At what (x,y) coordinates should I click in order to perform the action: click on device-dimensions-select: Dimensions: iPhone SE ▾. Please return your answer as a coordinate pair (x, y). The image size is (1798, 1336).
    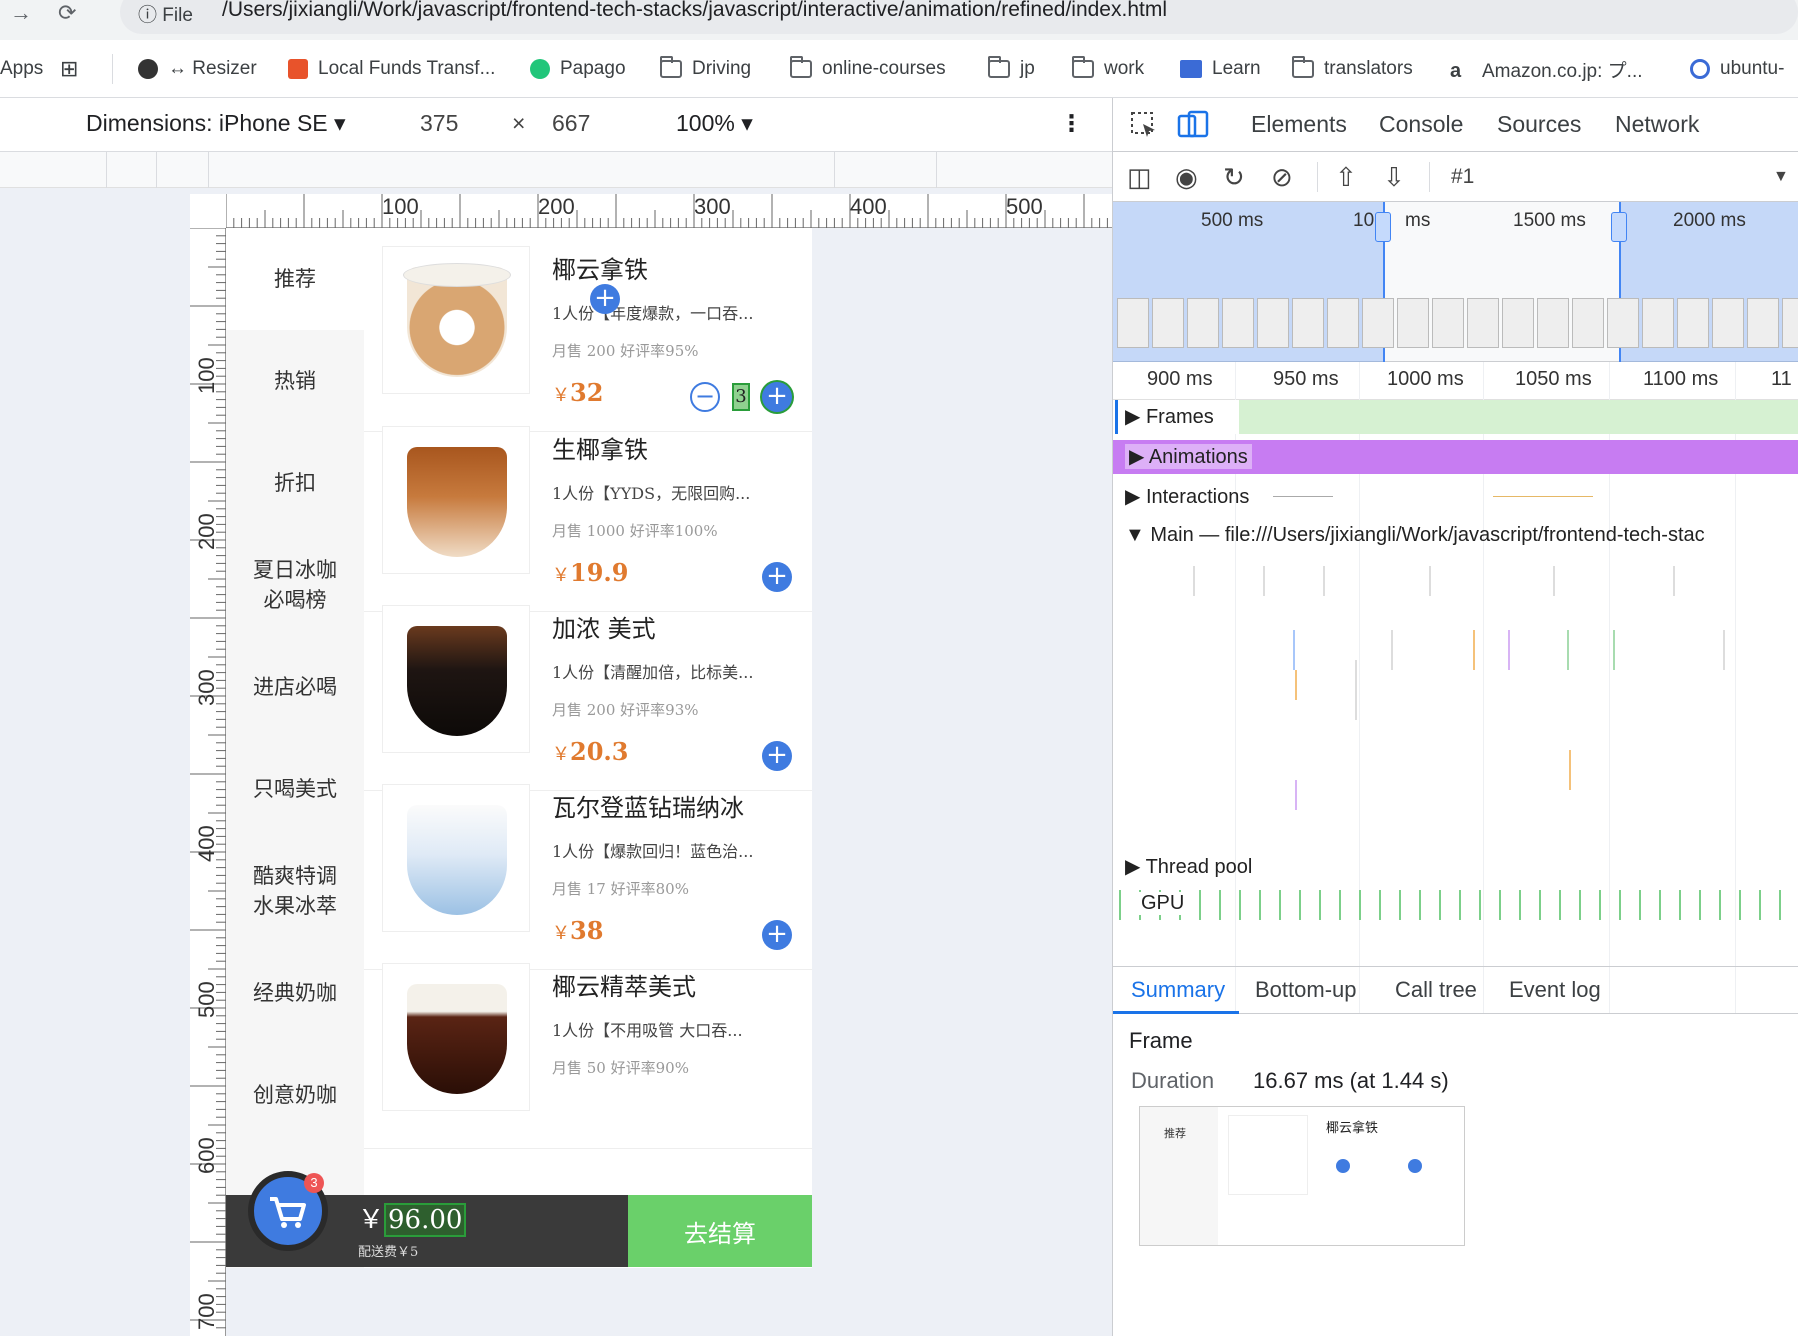
    Looking at the image, I should click on (216, 123).